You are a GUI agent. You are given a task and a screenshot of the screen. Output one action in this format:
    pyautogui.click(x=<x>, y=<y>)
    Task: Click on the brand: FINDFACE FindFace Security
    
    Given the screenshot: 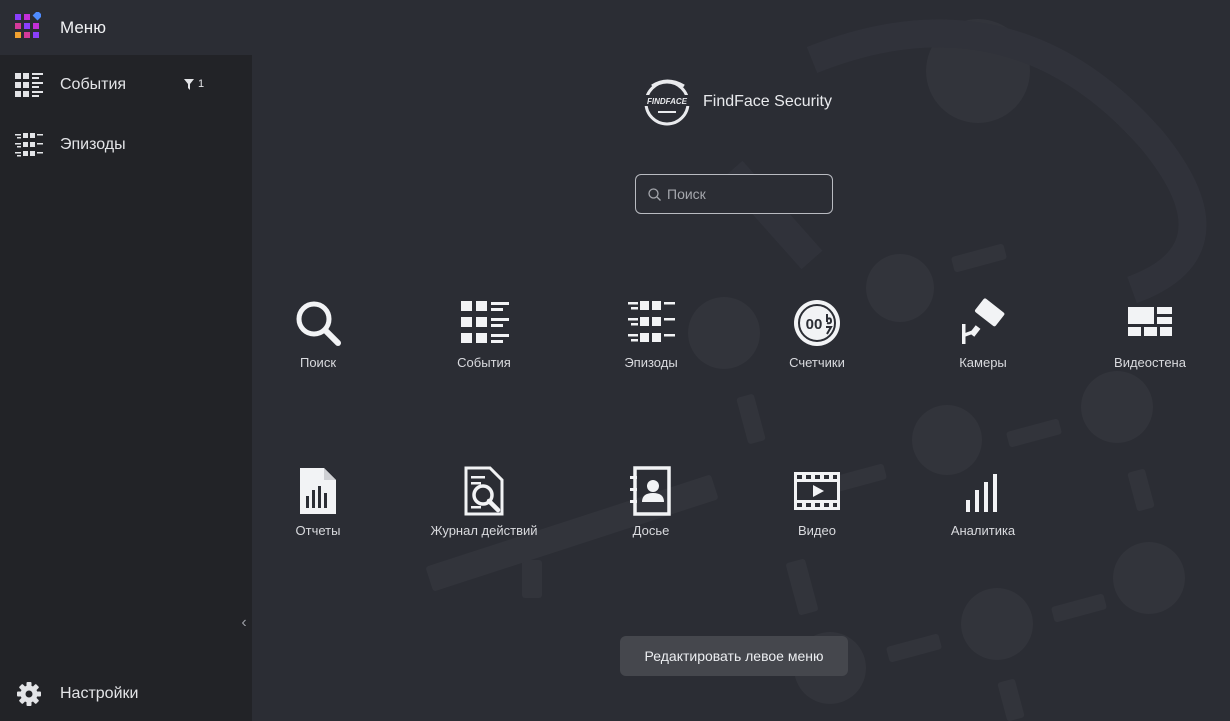 What is the action you would take?
    pyautogui.click(x=737, y=102)
    